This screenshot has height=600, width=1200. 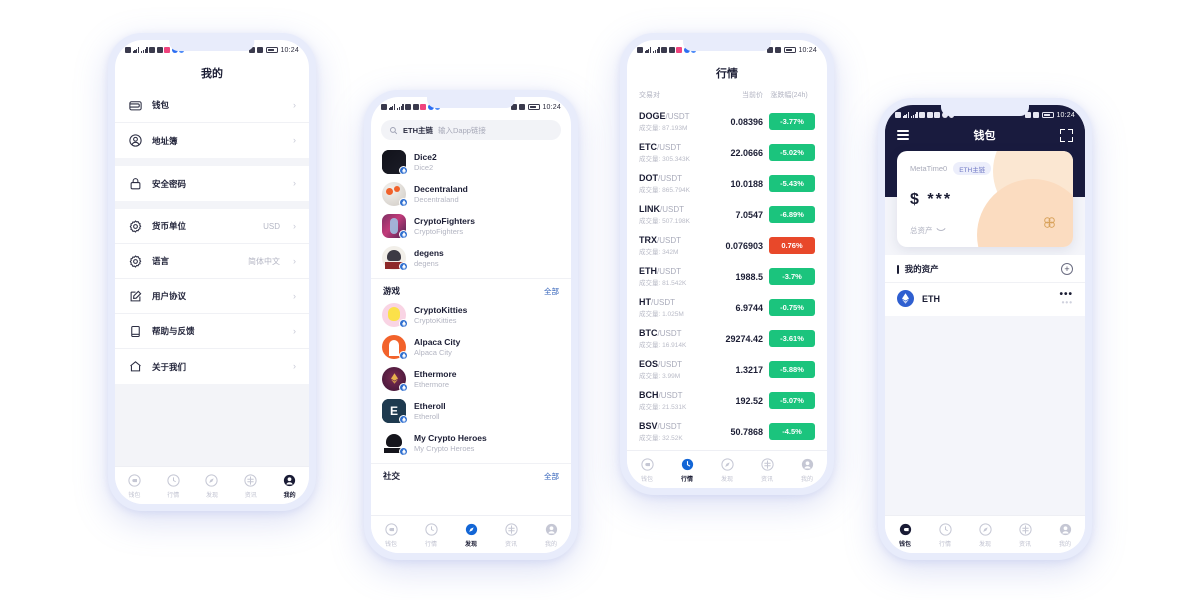 What do you see at coordinates (1067, 269) in the screenshot?
I see `add-asset-button: +` at bounding box center [1067, 269].